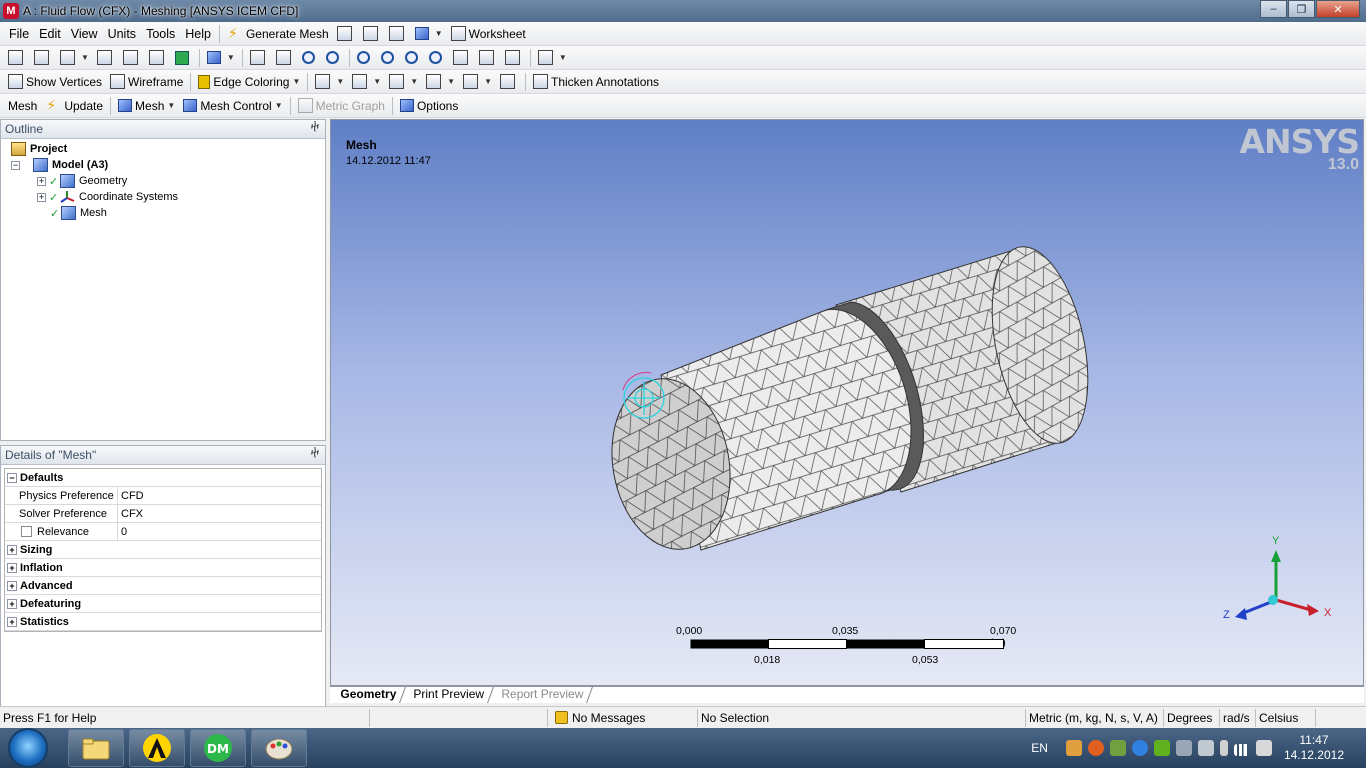  I want to click on row-relevance: Relevance 0, so click(163, 532).